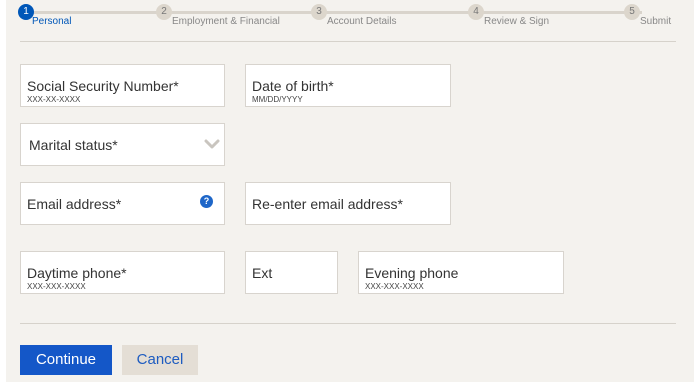  I want to click on field-label: Date of birth*, so click(293, 86).